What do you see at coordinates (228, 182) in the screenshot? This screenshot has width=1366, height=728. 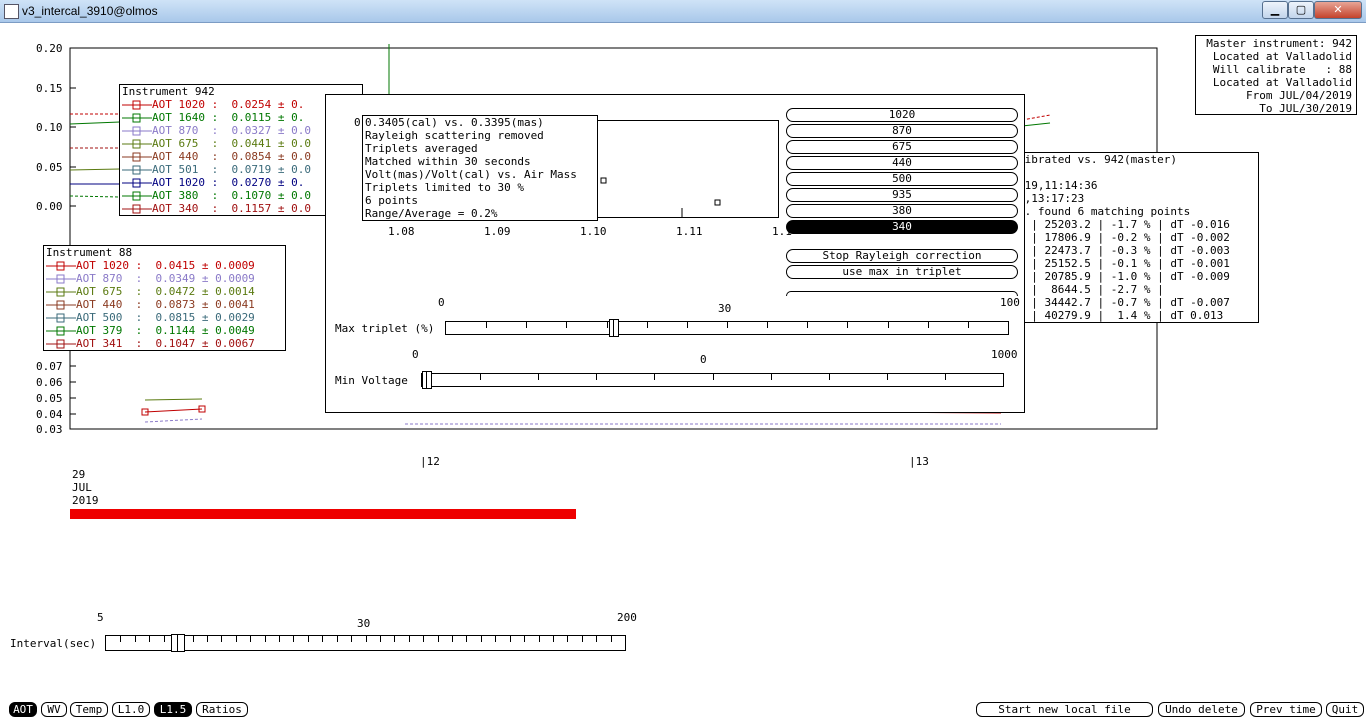 I see `legend-label: AOT 1020 : 0.0270 ± 0.` at bounding box center [228, 182].